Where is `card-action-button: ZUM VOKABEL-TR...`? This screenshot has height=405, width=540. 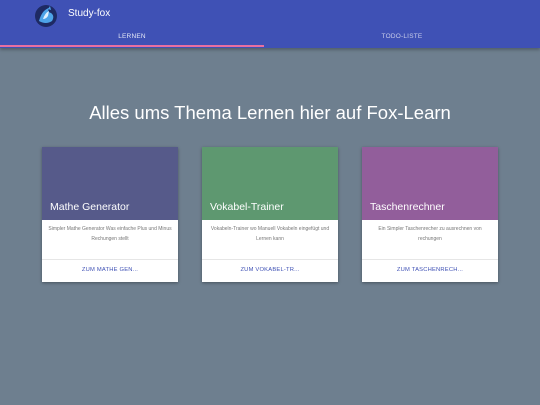 card-action-button: ZUM VOKABEL-TR... is located at coordinates (270, 270).